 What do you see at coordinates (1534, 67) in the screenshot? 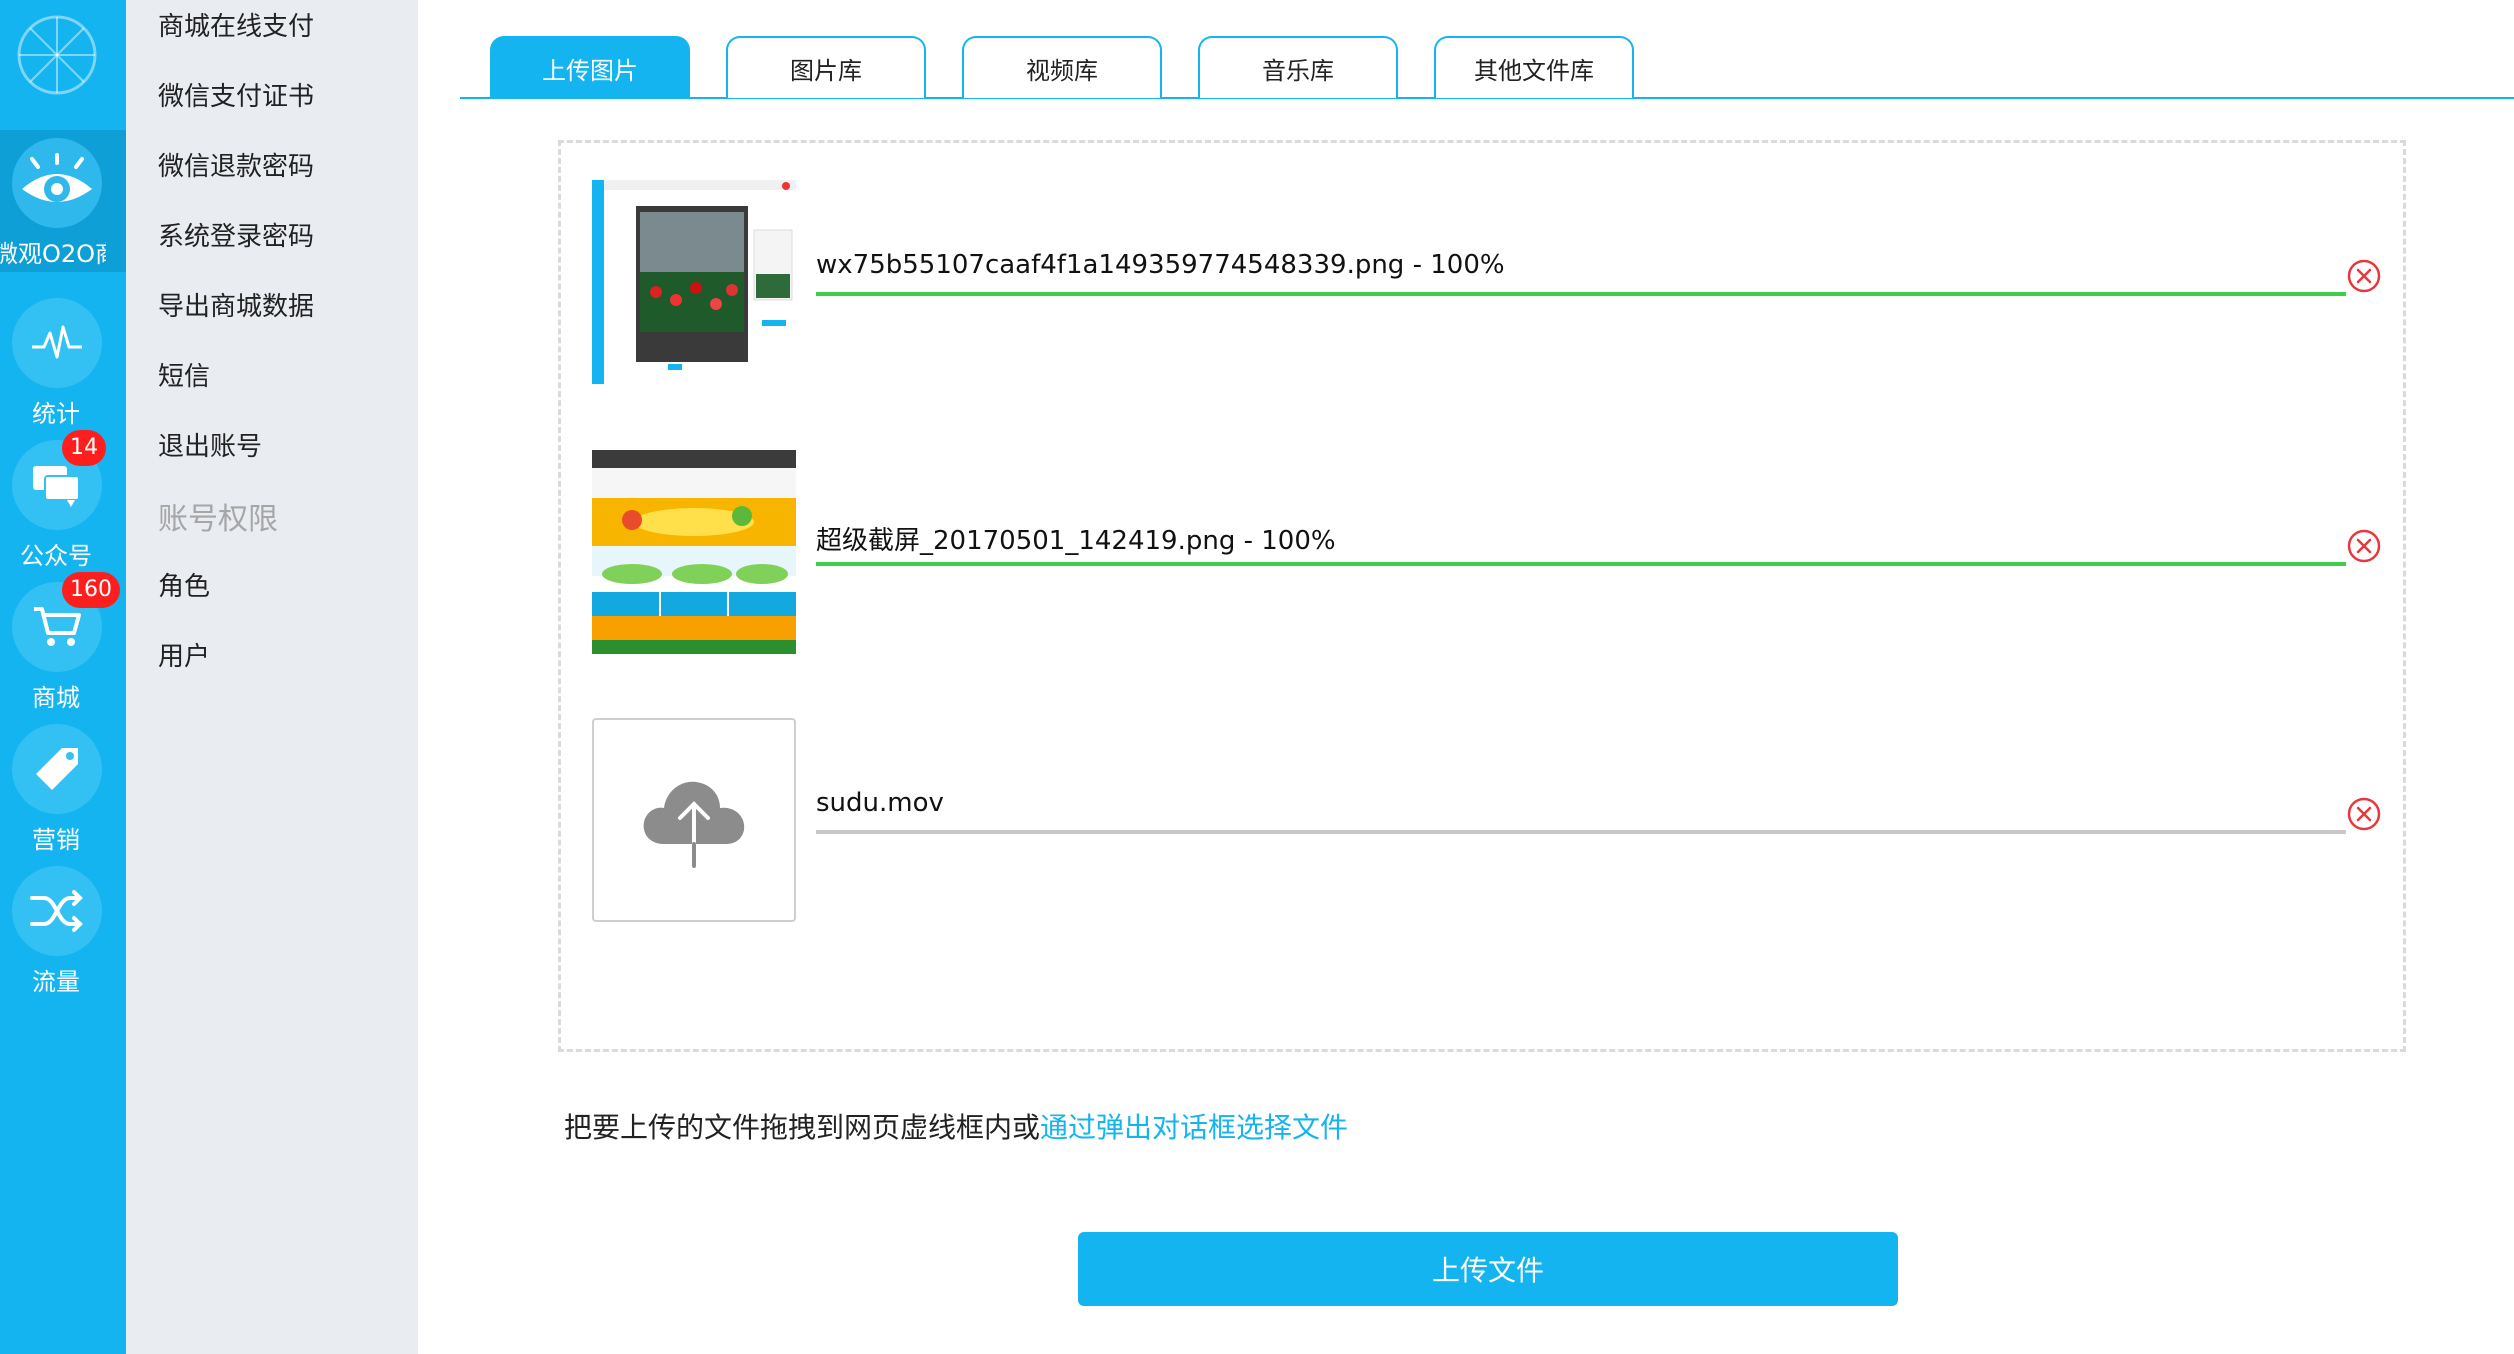
I see `tab-other-files: 其他文件库` at bounding box center [1534, 67].